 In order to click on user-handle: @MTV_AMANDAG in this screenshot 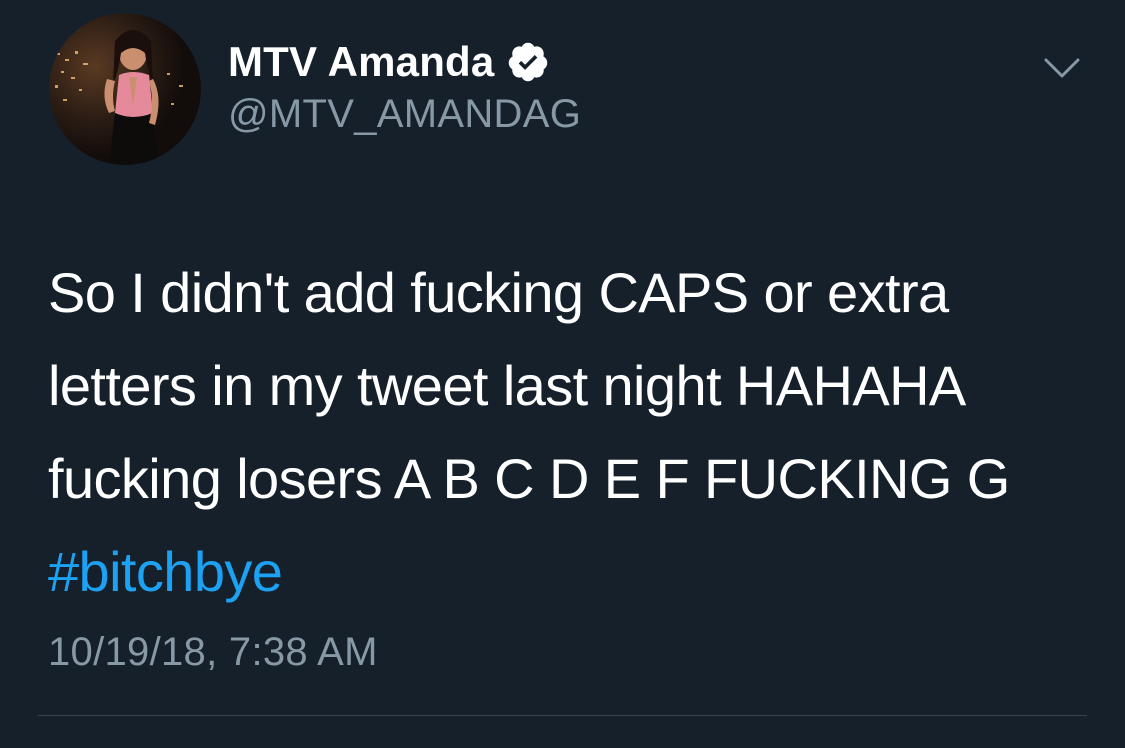, I will do `click(404, 114)`.